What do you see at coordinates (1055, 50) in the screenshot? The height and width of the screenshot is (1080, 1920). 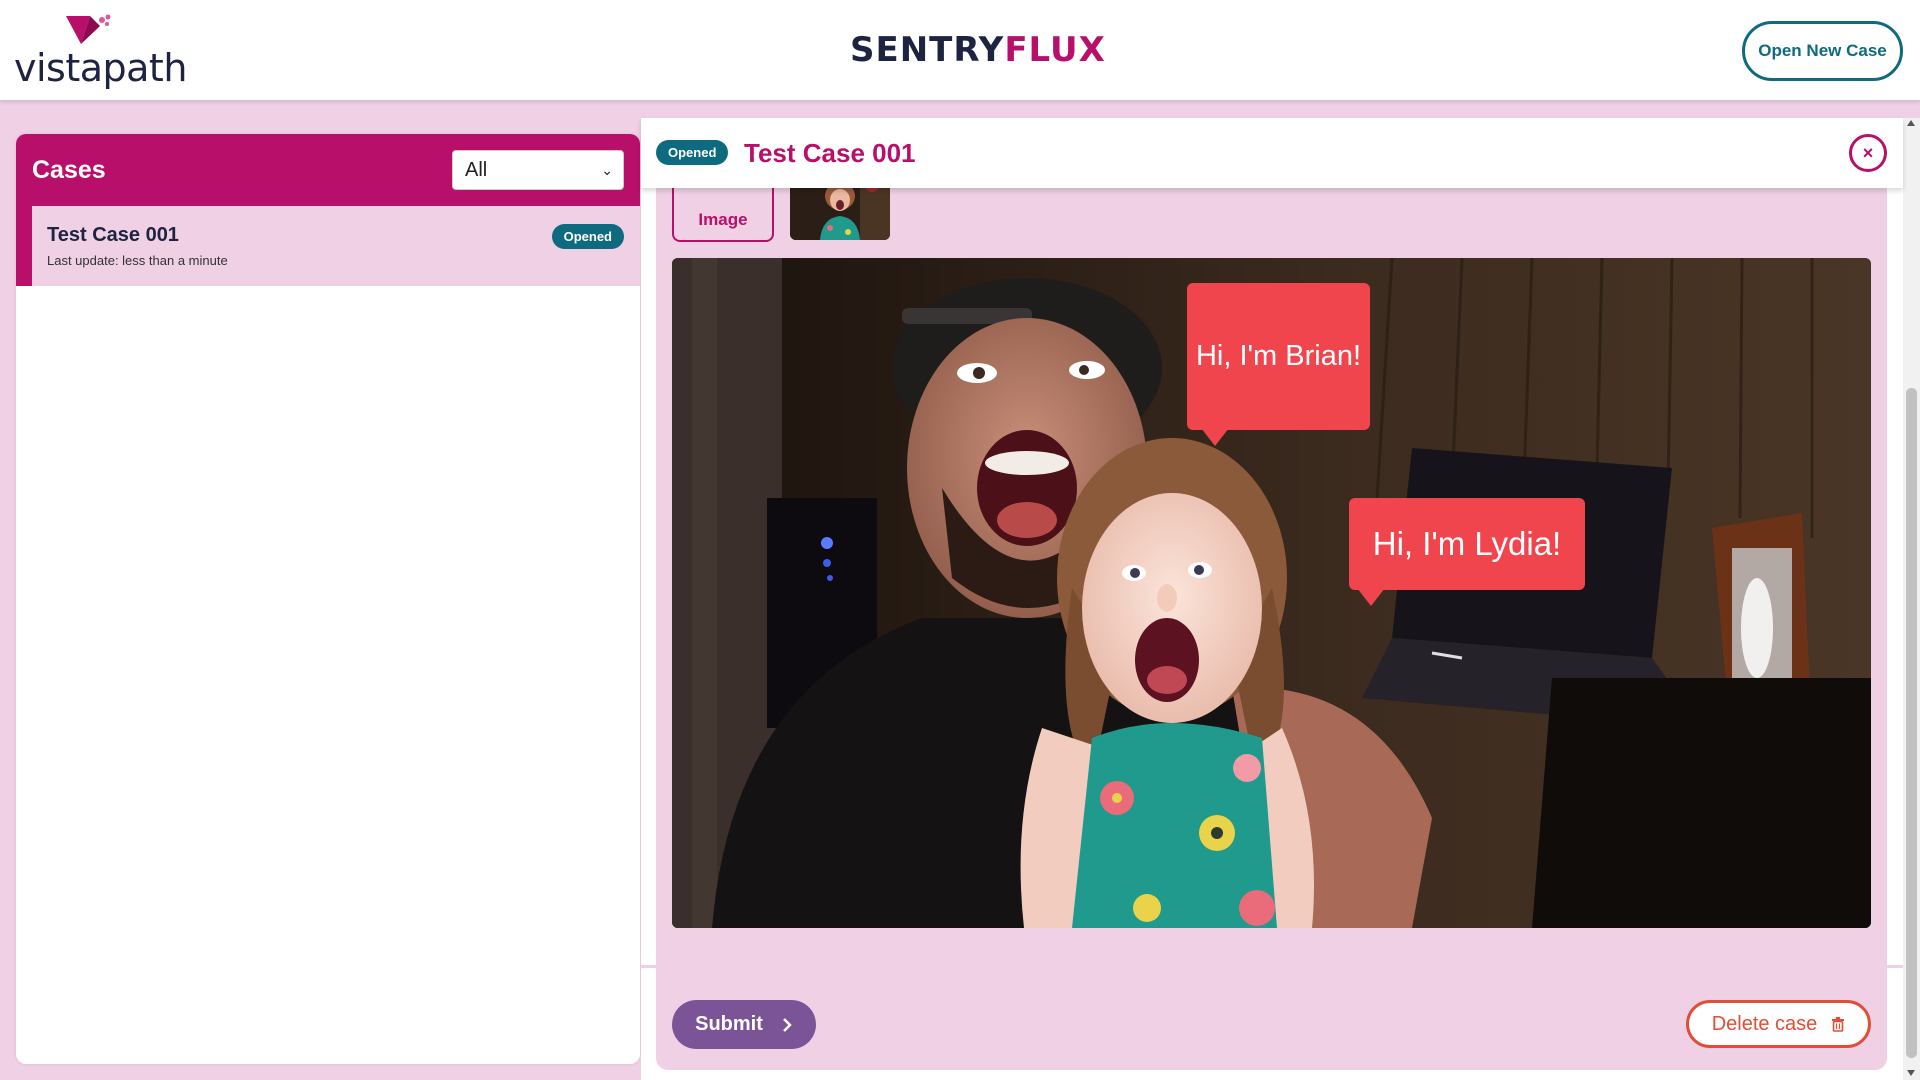 I see `brand-part-flux: FLUX` at bounding box center [1055, 50].